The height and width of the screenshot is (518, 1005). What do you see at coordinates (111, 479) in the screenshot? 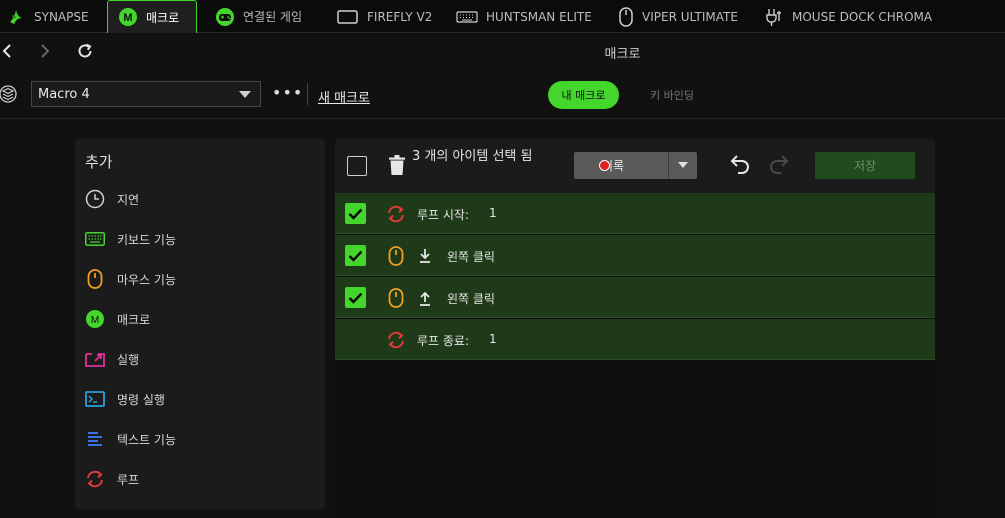
I see `add-item-loop: 루프` at bounding box center [111, 479].